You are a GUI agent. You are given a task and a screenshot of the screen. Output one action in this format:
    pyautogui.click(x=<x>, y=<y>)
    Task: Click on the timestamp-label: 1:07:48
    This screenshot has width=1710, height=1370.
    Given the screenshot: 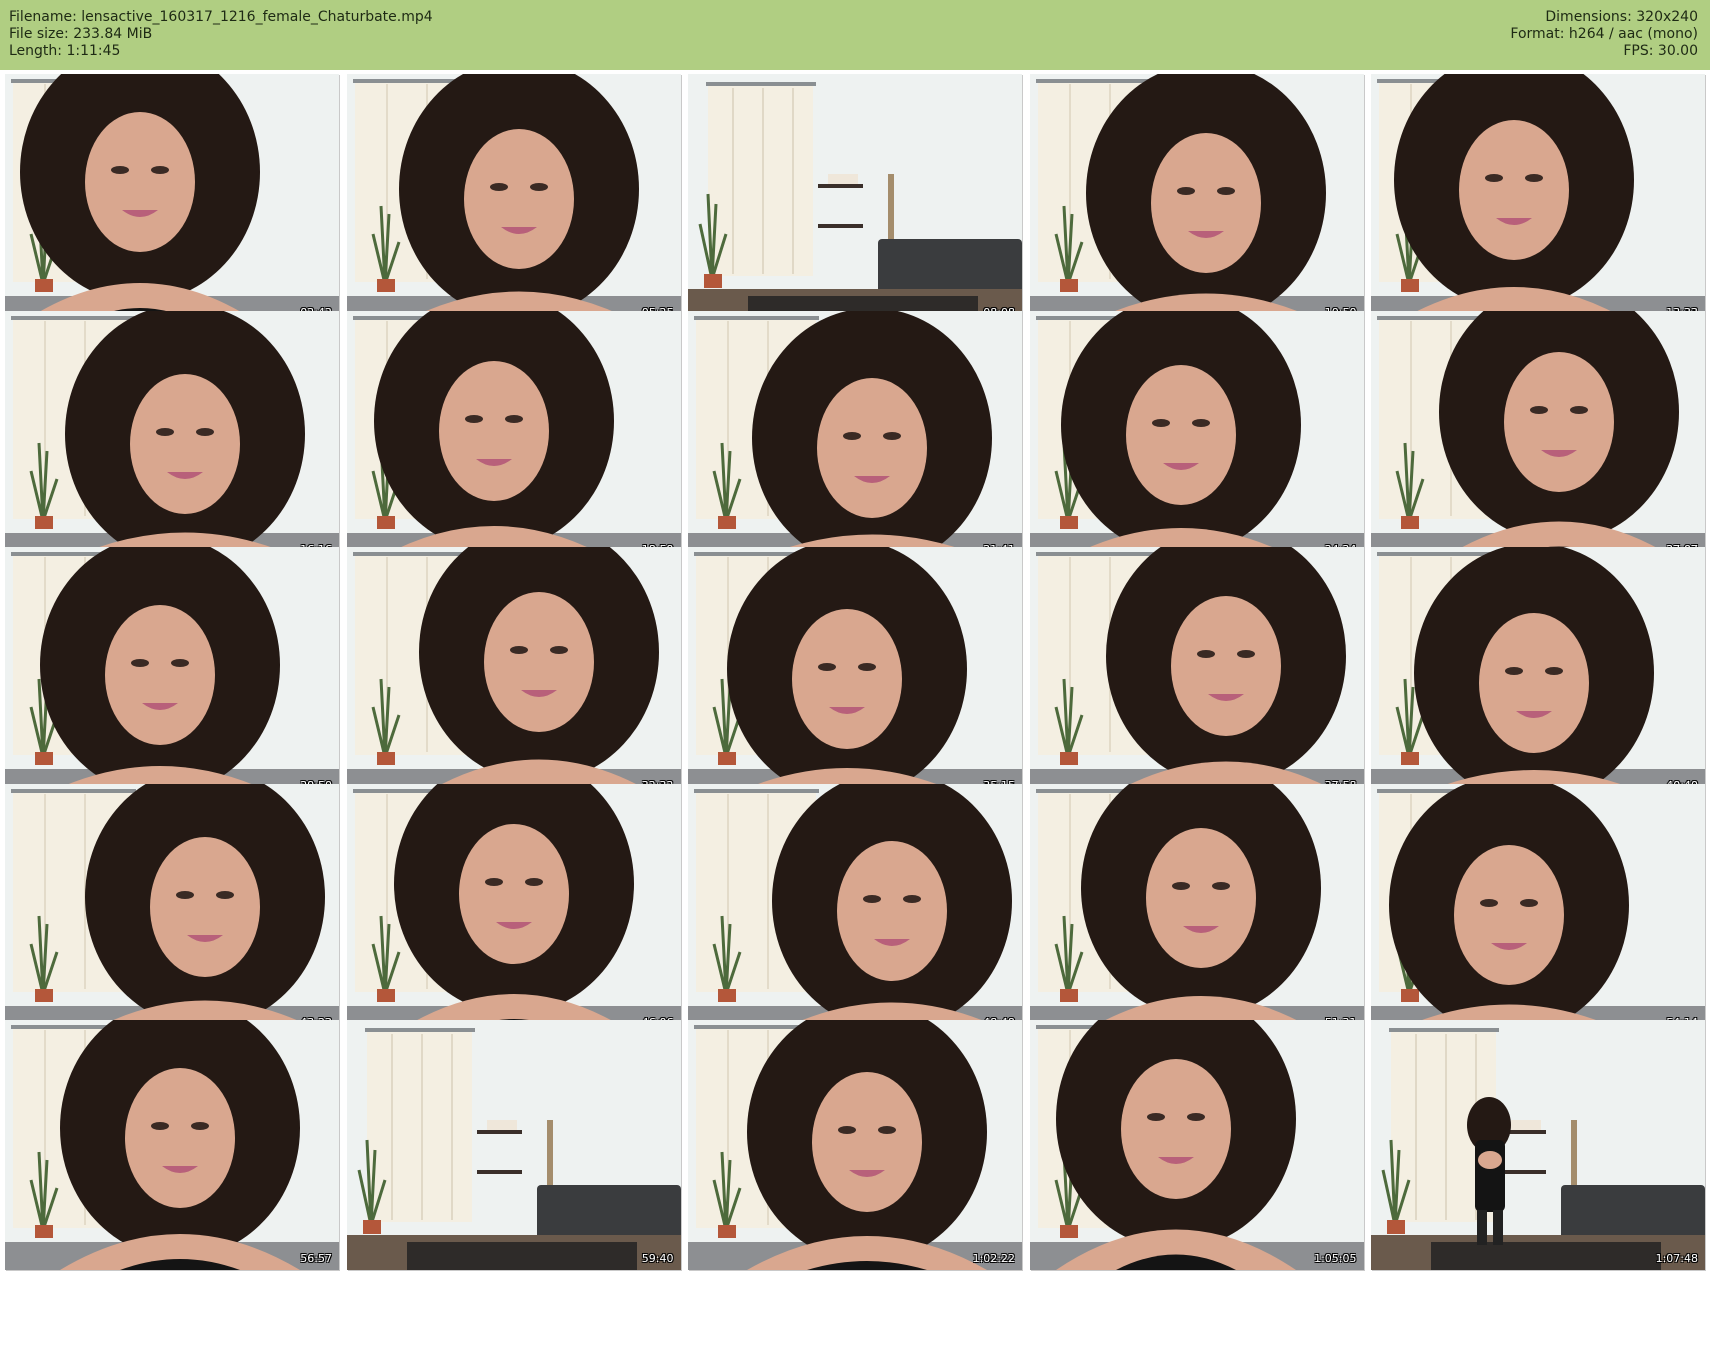 What is the action you would take?
    pyautogui.click(x=1676, y=1258)
    